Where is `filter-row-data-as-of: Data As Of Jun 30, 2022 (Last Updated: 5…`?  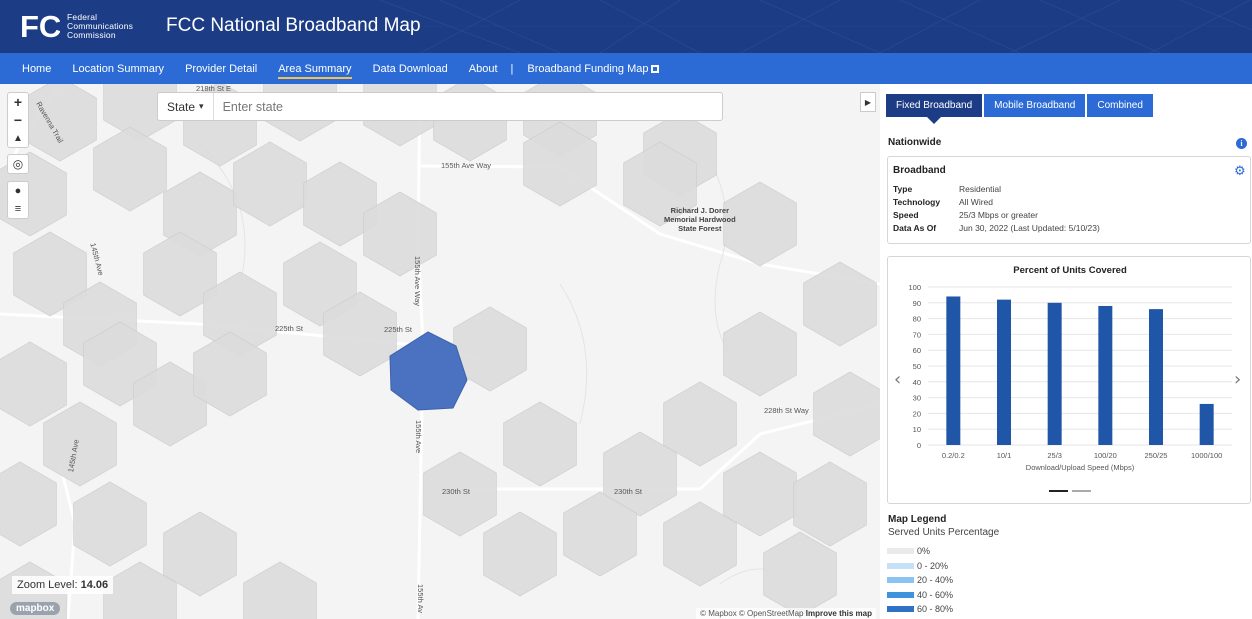 filter-row-data-as-of: Data As Of Jun 30, 2022 (Last Updated: 5… is located at coordinates (996, 228).